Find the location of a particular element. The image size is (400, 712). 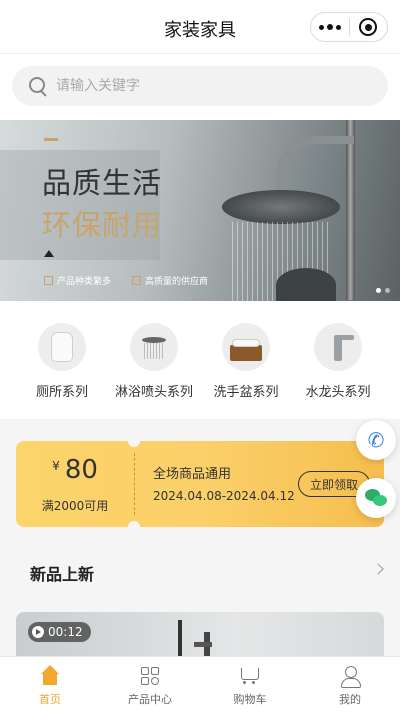

bottom-tab-bar: 首页 产品中心 购物车 我的 is located at coordinates (200, 684).